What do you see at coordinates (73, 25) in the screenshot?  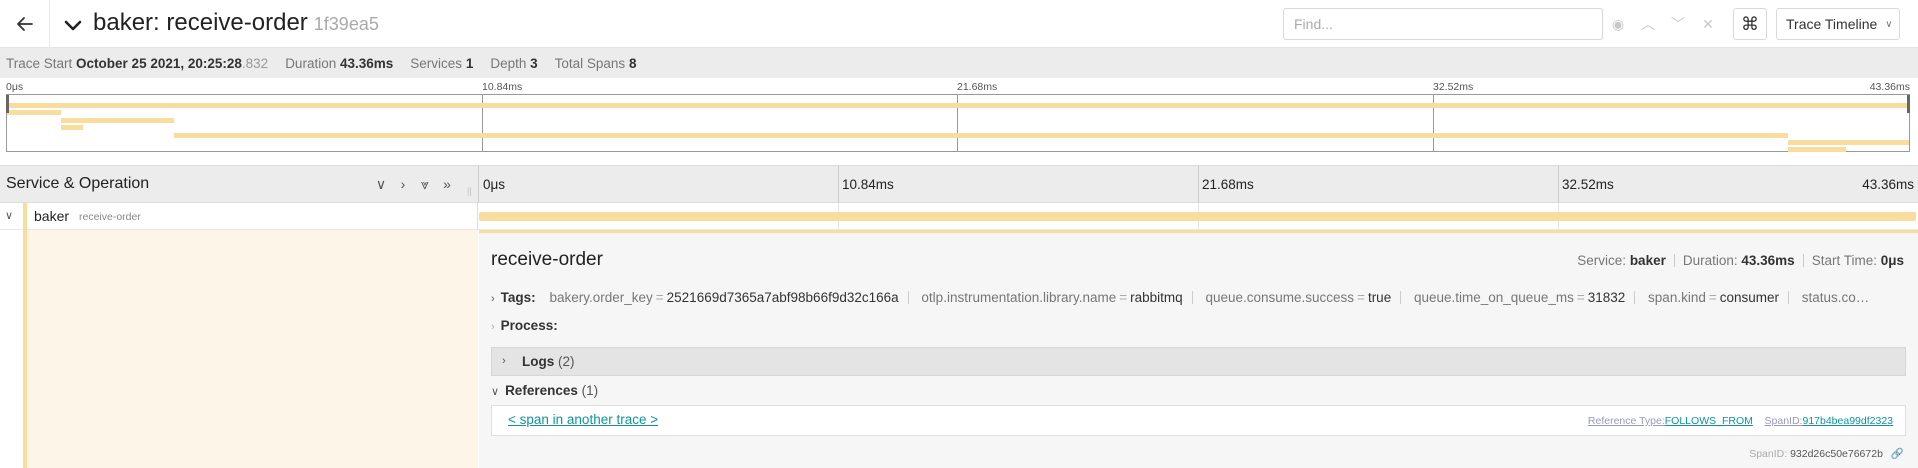 I see `collapse-chevron-icon` at bounding box center [73, 25].